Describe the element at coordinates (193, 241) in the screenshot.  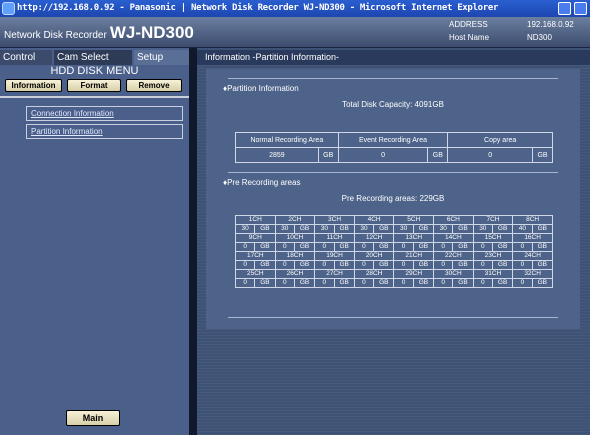
I see `pane-divider` at that location.